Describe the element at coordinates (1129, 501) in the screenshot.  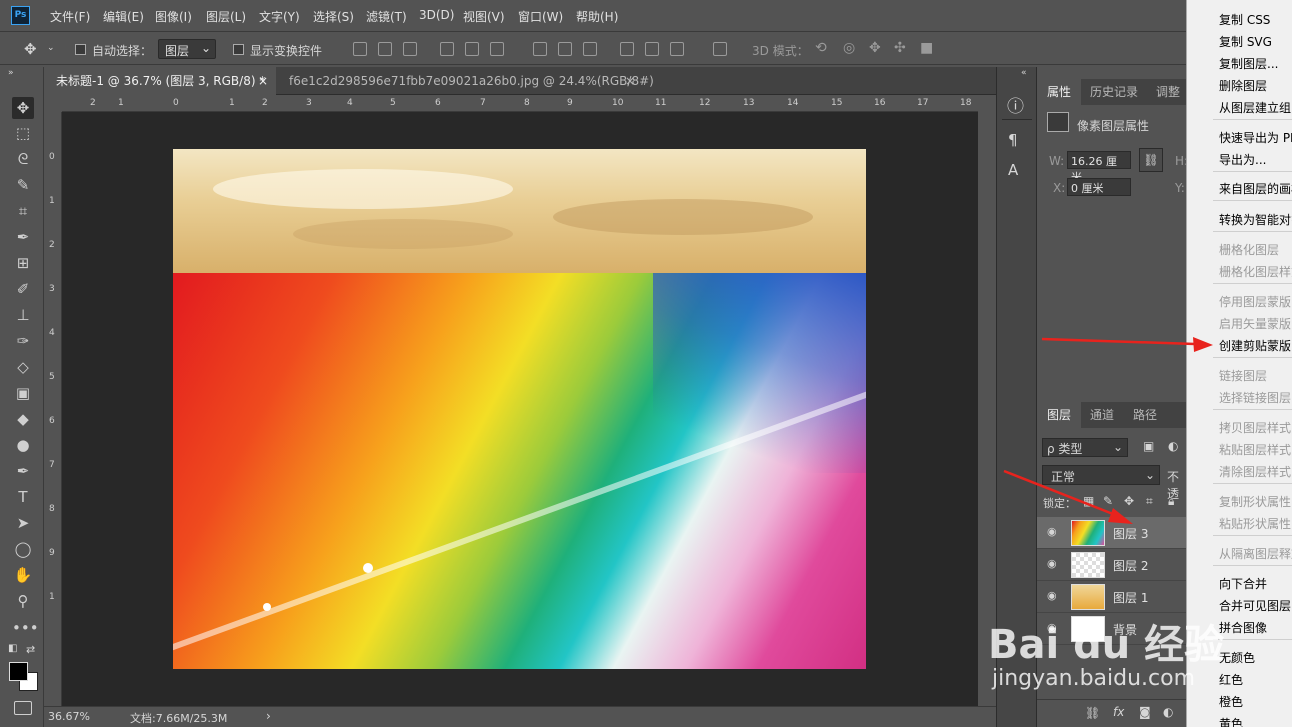
I see `lock-position-icon: ✥` at that location.